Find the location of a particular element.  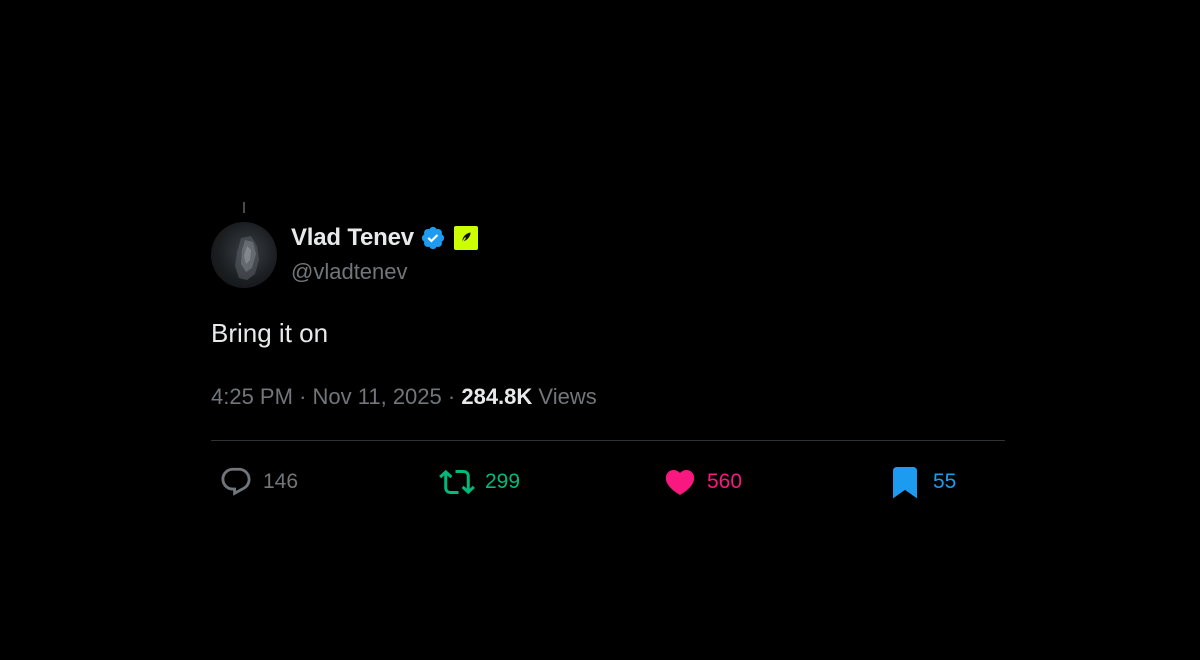

avatar is located at coordinates (244, 255).